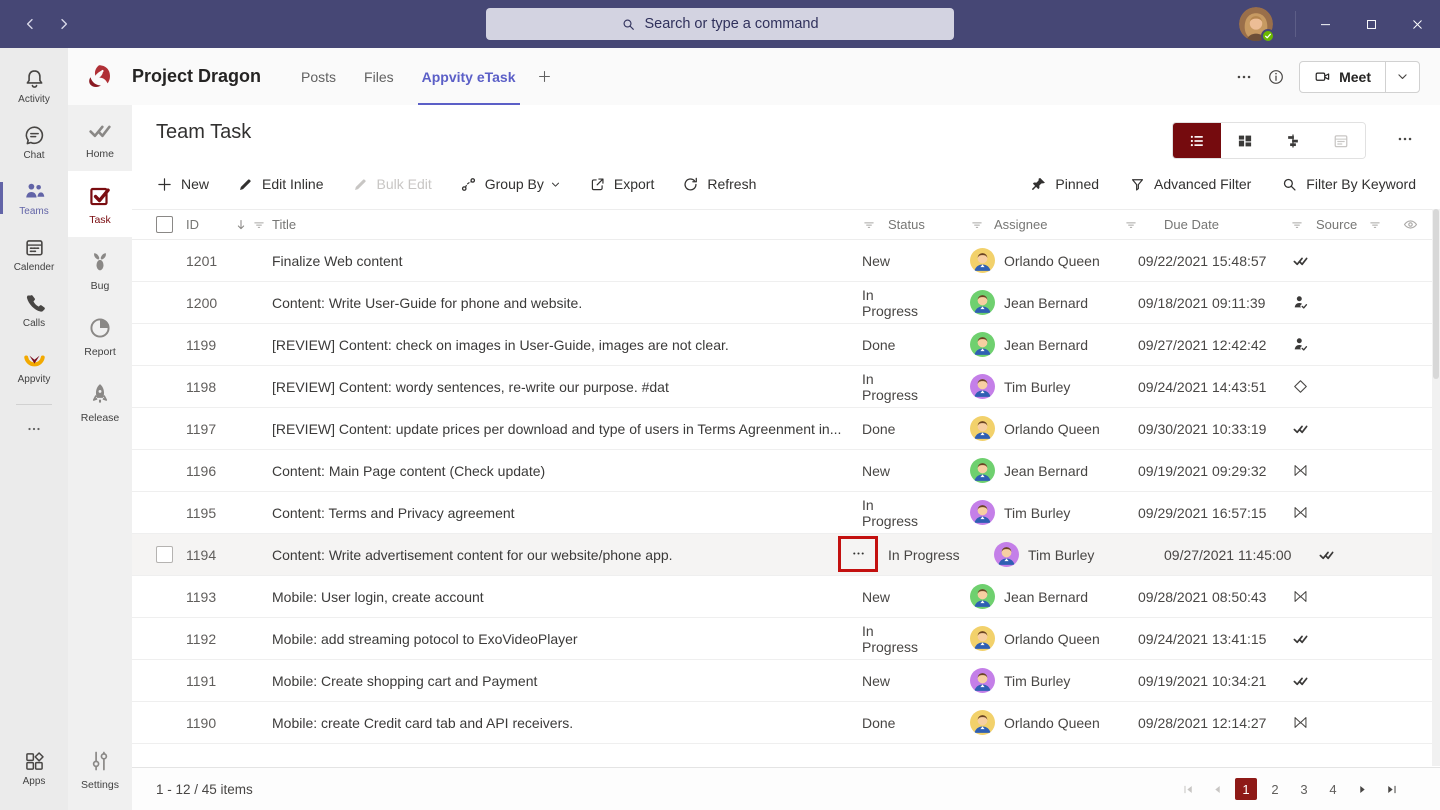 The height and width of the screenshot is (810, 1440). I want to click on edit-inline-button: Edit Inline, so click(280, 184).